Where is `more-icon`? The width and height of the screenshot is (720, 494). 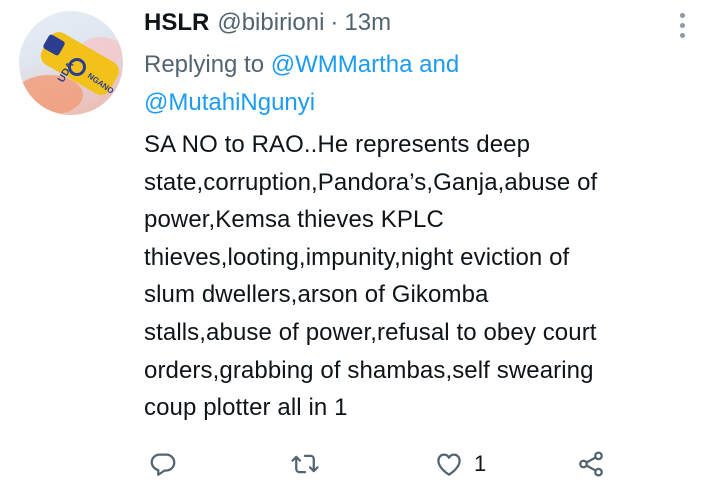
more-icon is located at coordinates (682, 25).